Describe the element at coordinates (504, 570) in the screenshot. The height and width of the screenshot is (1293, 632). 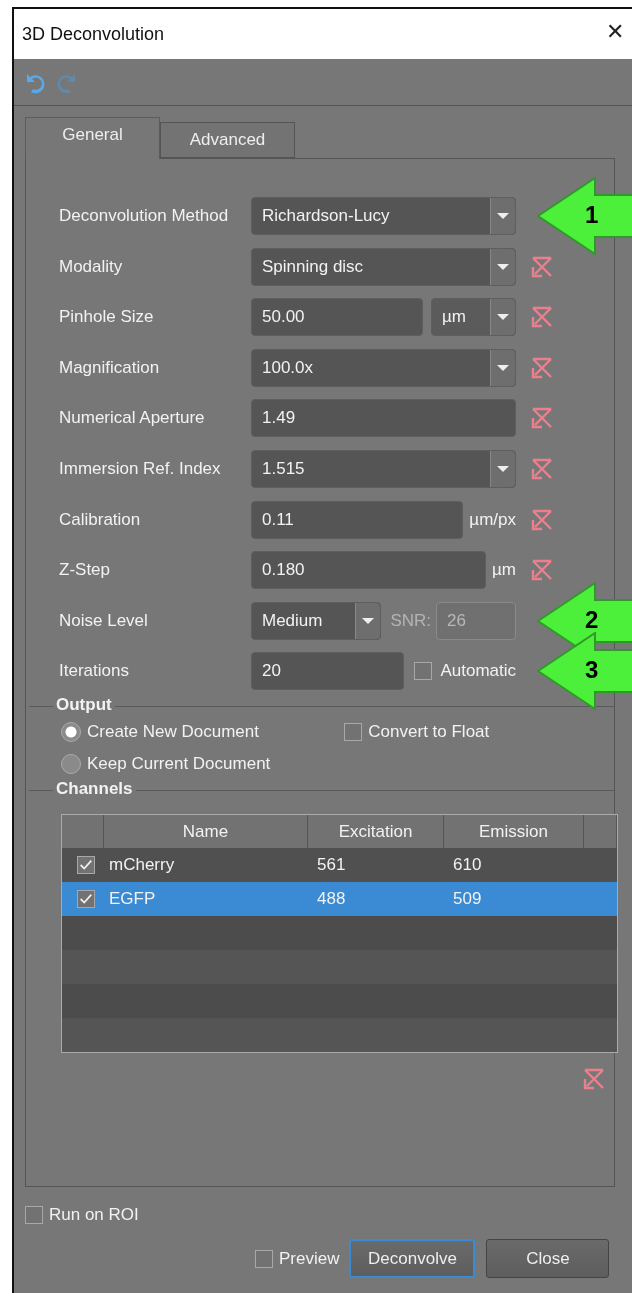
I see `unit-label: µm` at that location.